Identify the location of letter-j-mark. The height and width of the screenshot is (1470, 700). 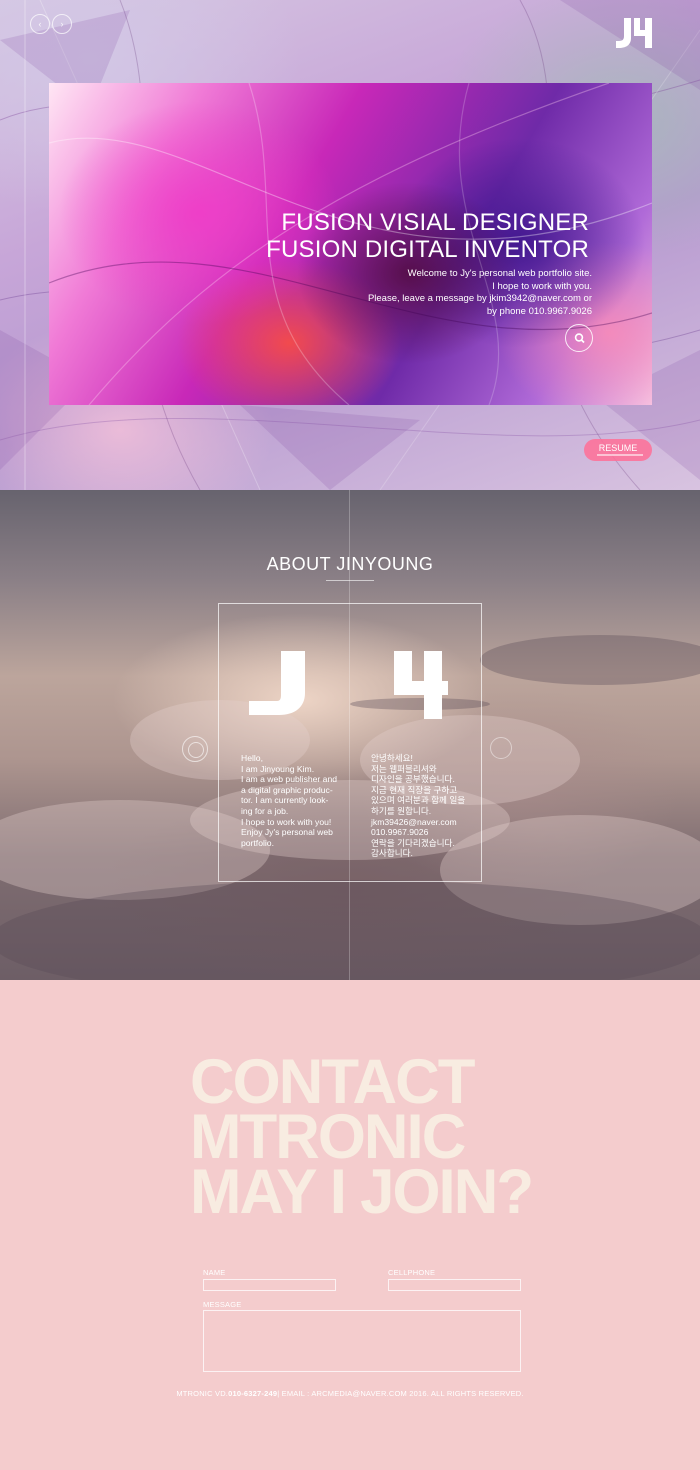
(277, 683).